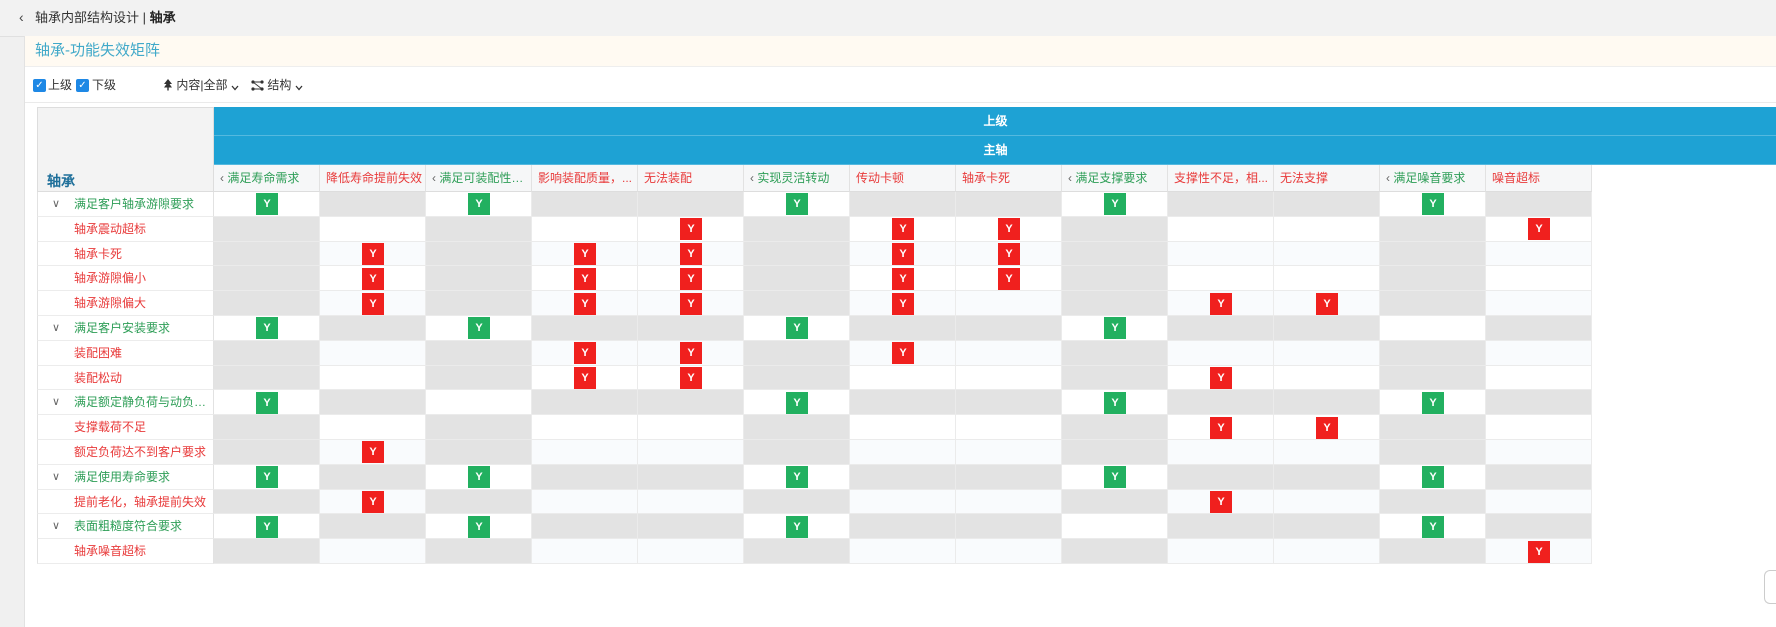 This screenshot has height=627, width=1776. What do you see at coordinates (125, 452) in the screenshot?
I see `row-label: 额定负荷达不到客户要求` at bounding box center [125, 452].